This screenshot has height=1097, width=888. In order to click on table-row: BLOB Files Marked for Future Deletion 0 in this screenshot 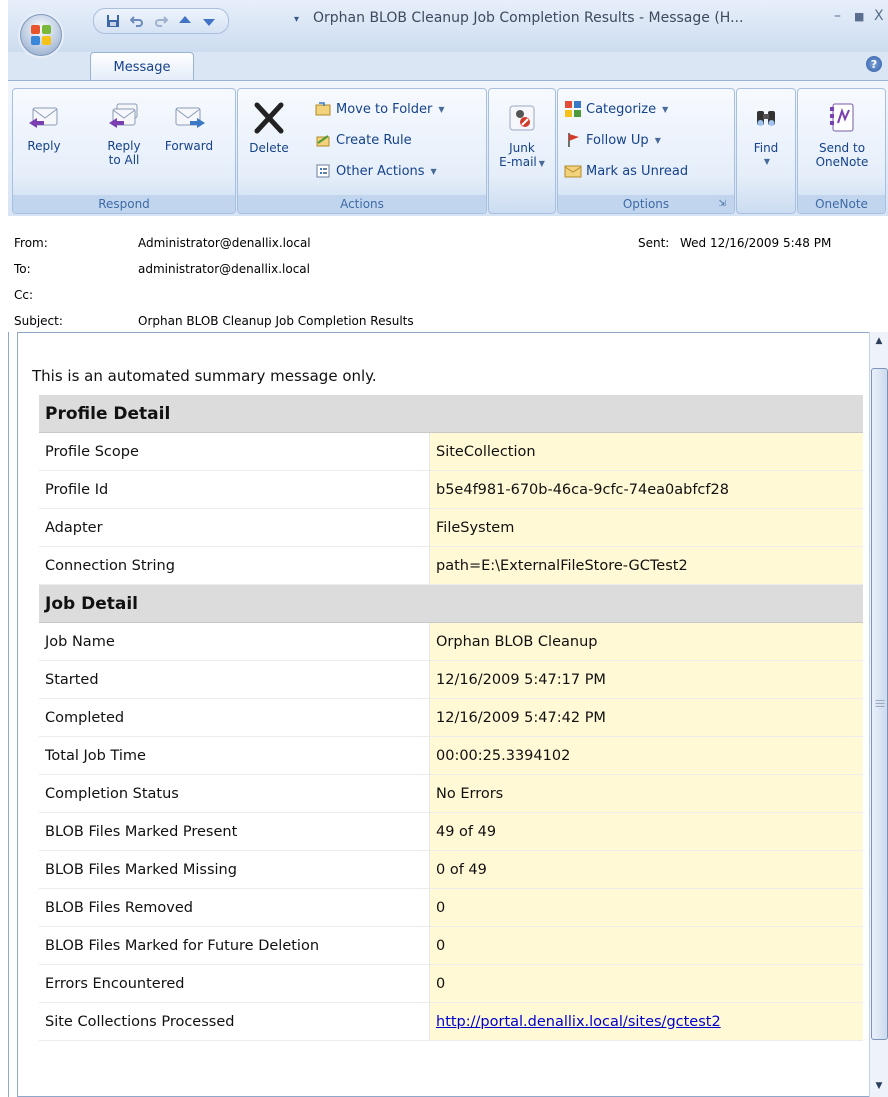, I will do `click(451, 945)`.